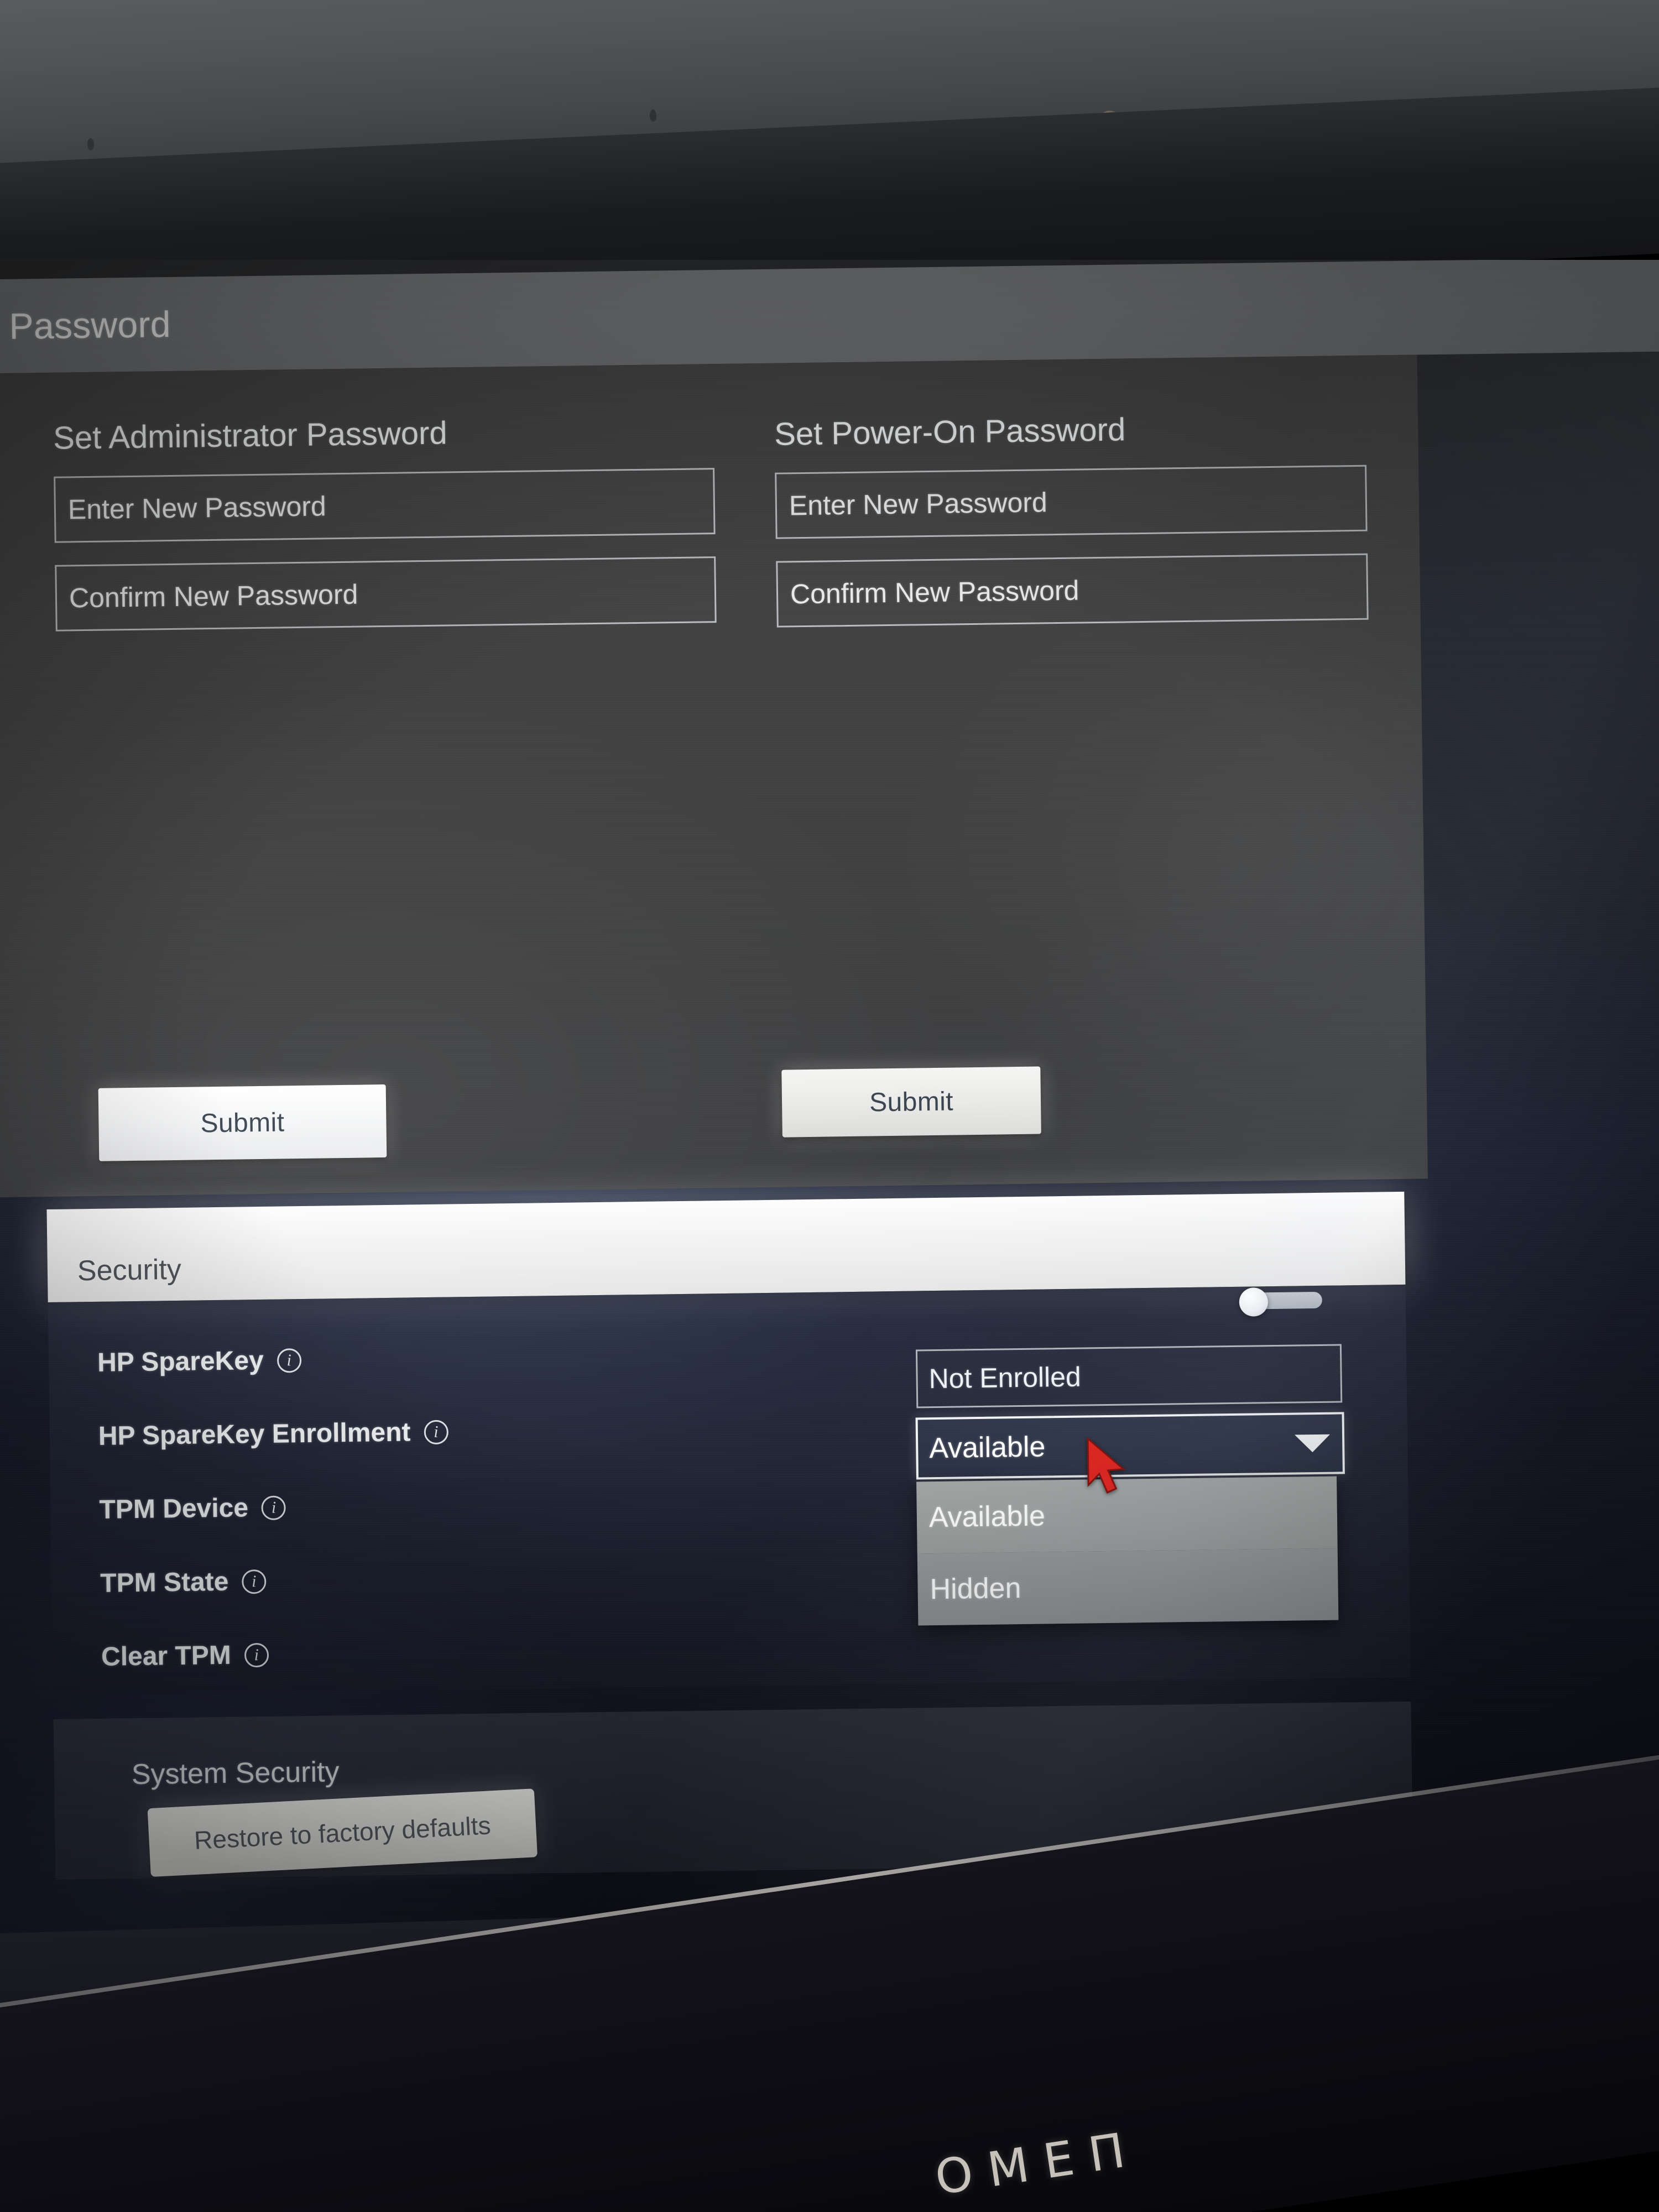  What do you see at coordinates (489, 1652) in the screenshot?
I see `security-row-clear-tpm: Clear TPM i` at bounding box center [489, 1652].